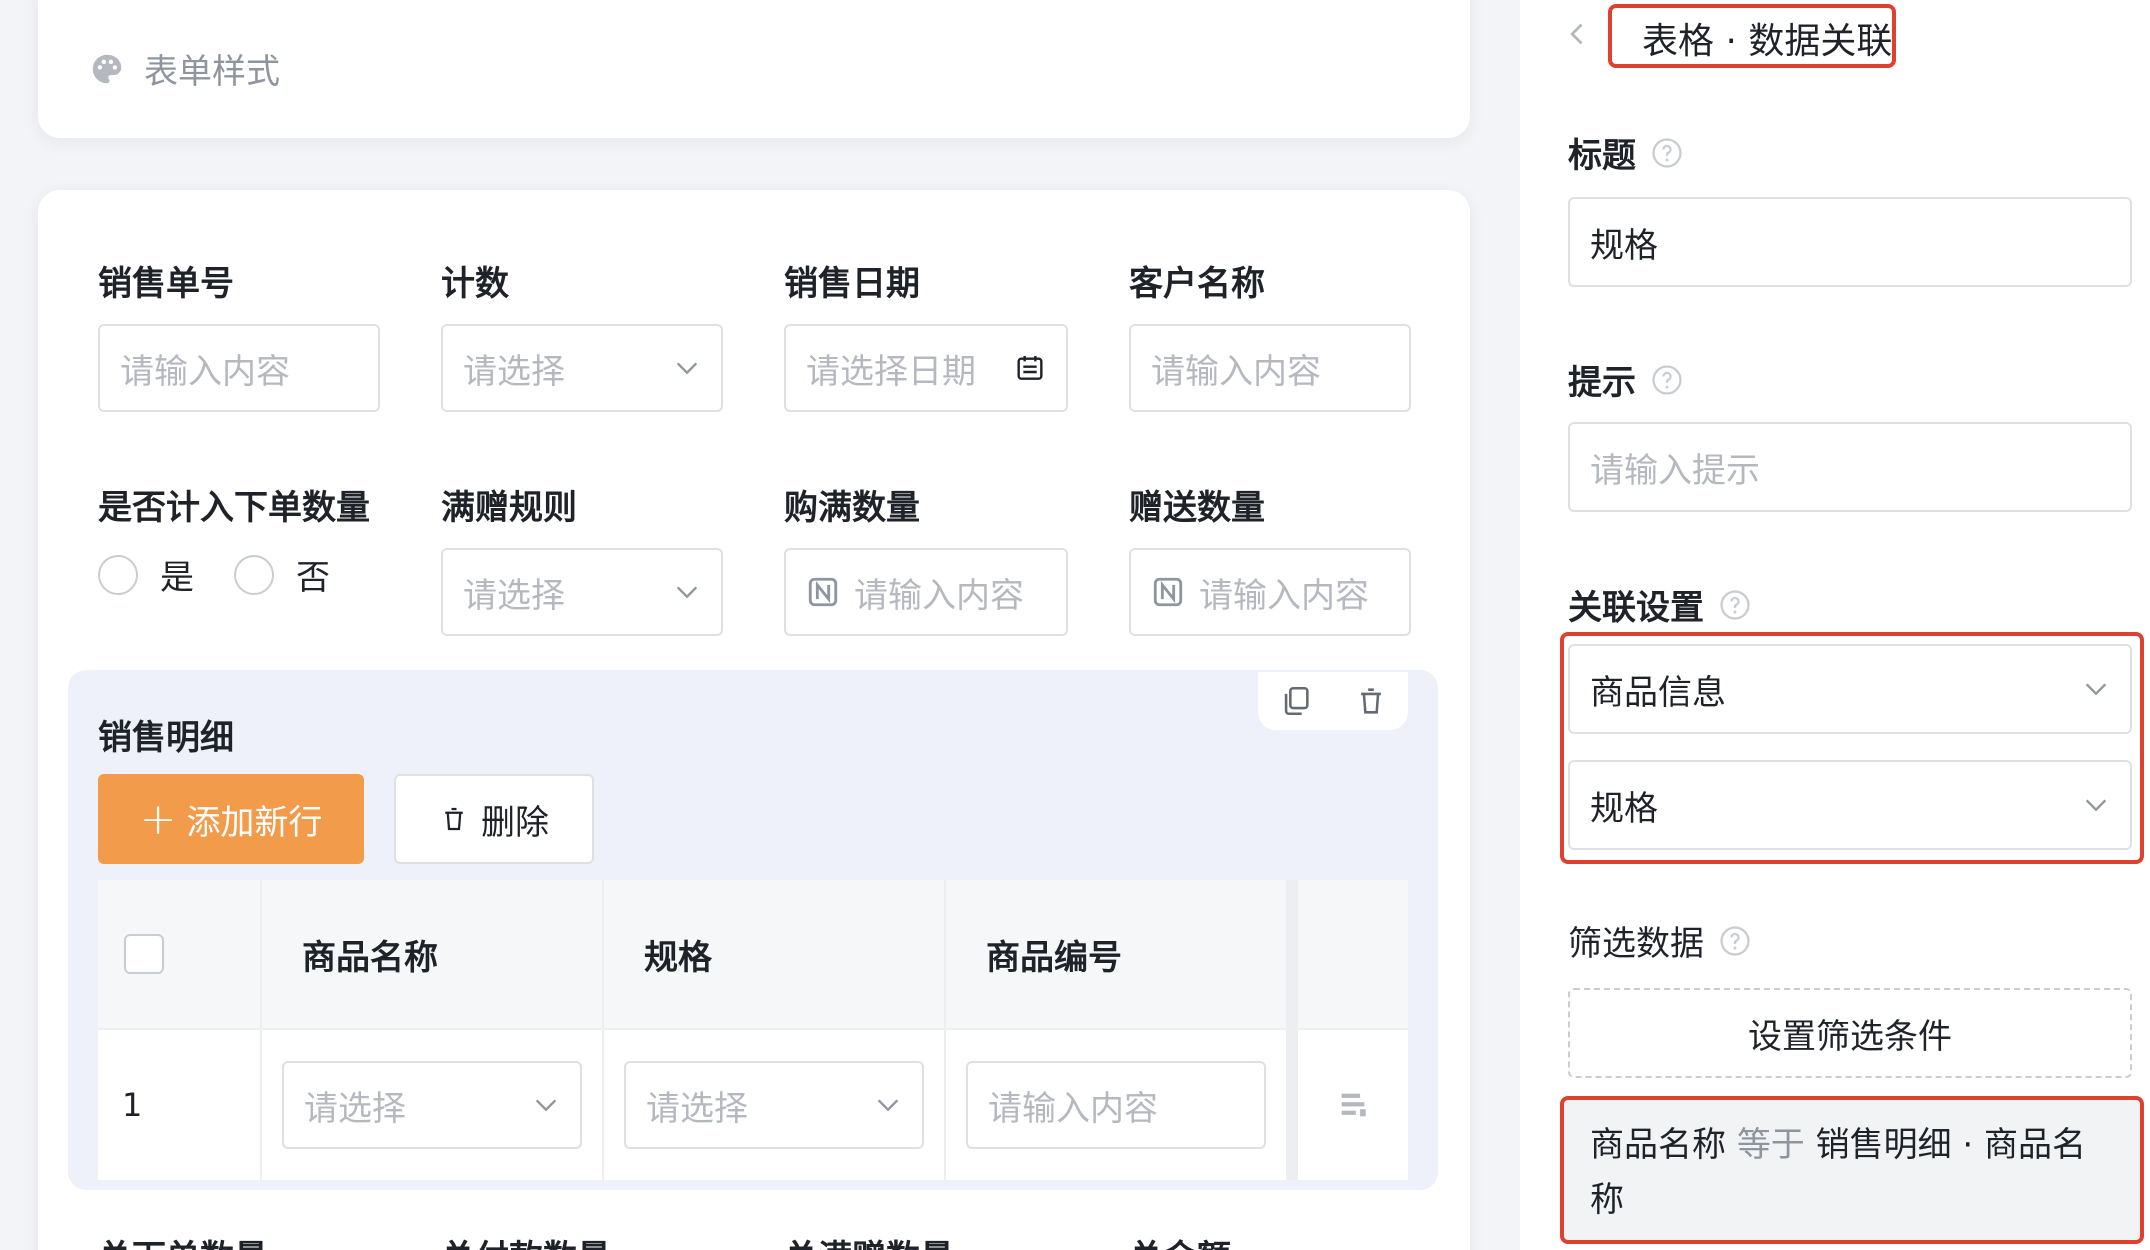 Image resolution: width=2150 pixels, height=1250 pixels. Describe the element at coordinates (234, 508) in the screenshot. I see `field-label: 是否计入下单数量` at that location.